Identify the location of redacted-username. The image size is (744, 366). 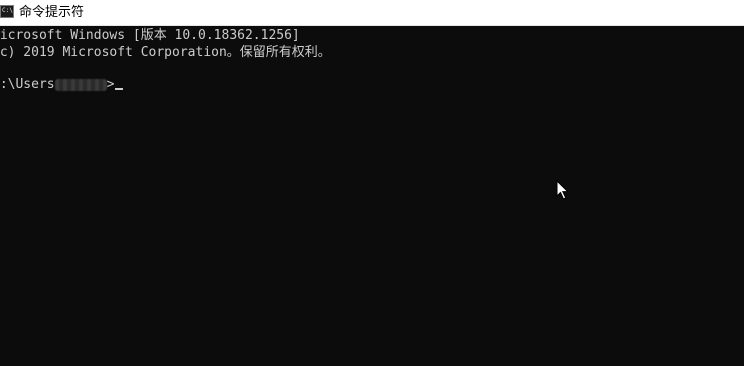
(80, 84).